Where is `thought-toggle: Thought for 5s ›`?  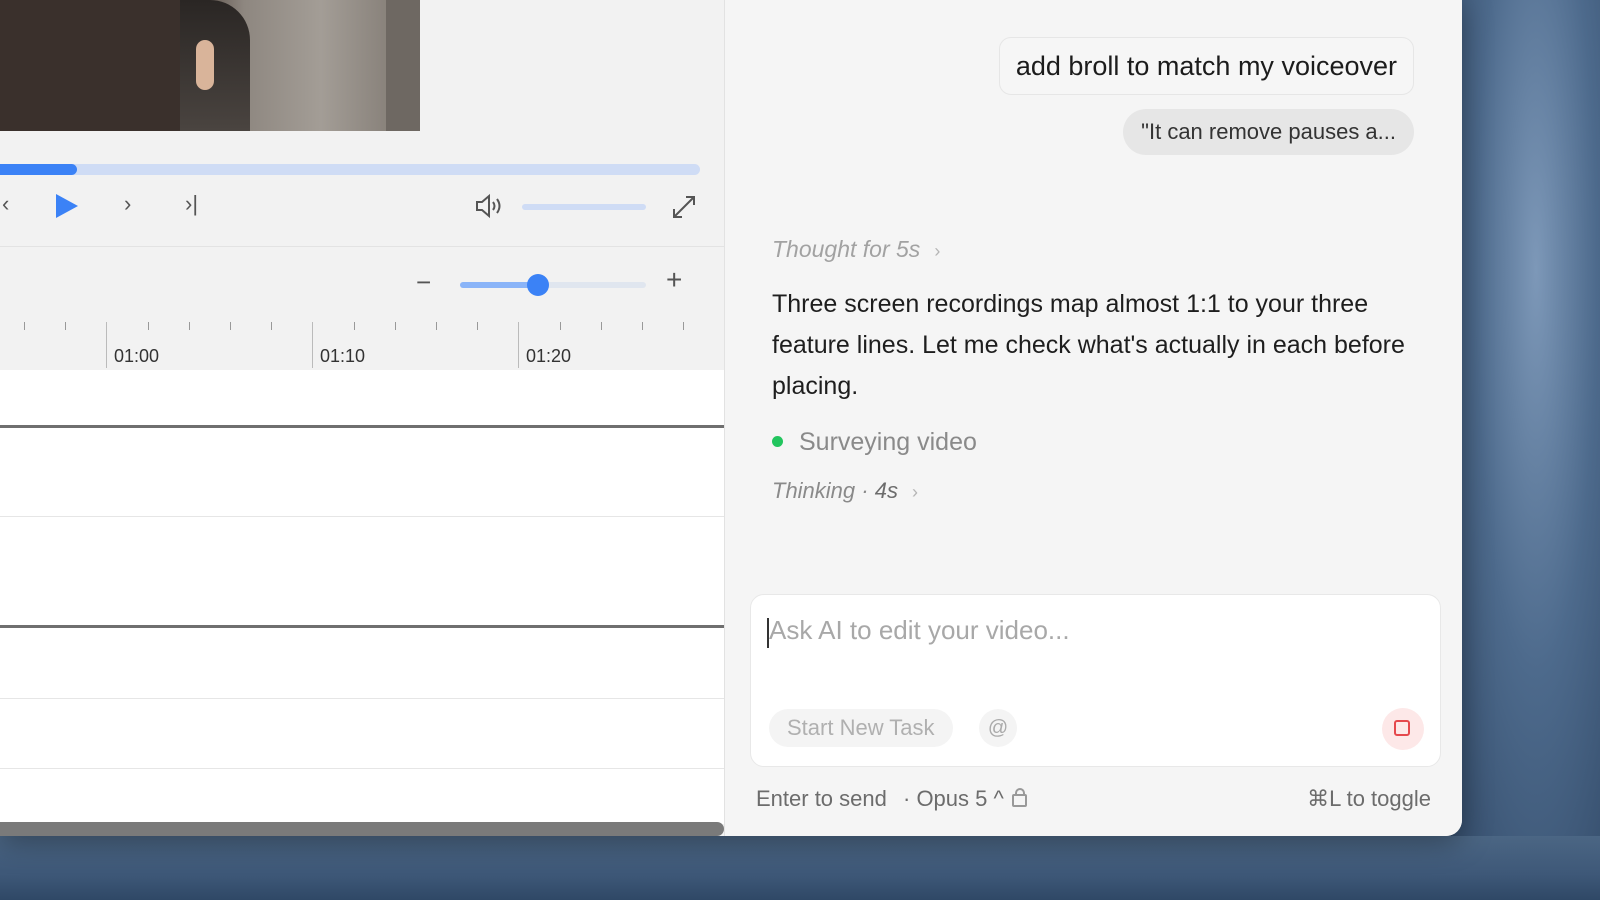 thought-toggle: Thought for 5s › is located at coordinates (856, 249).